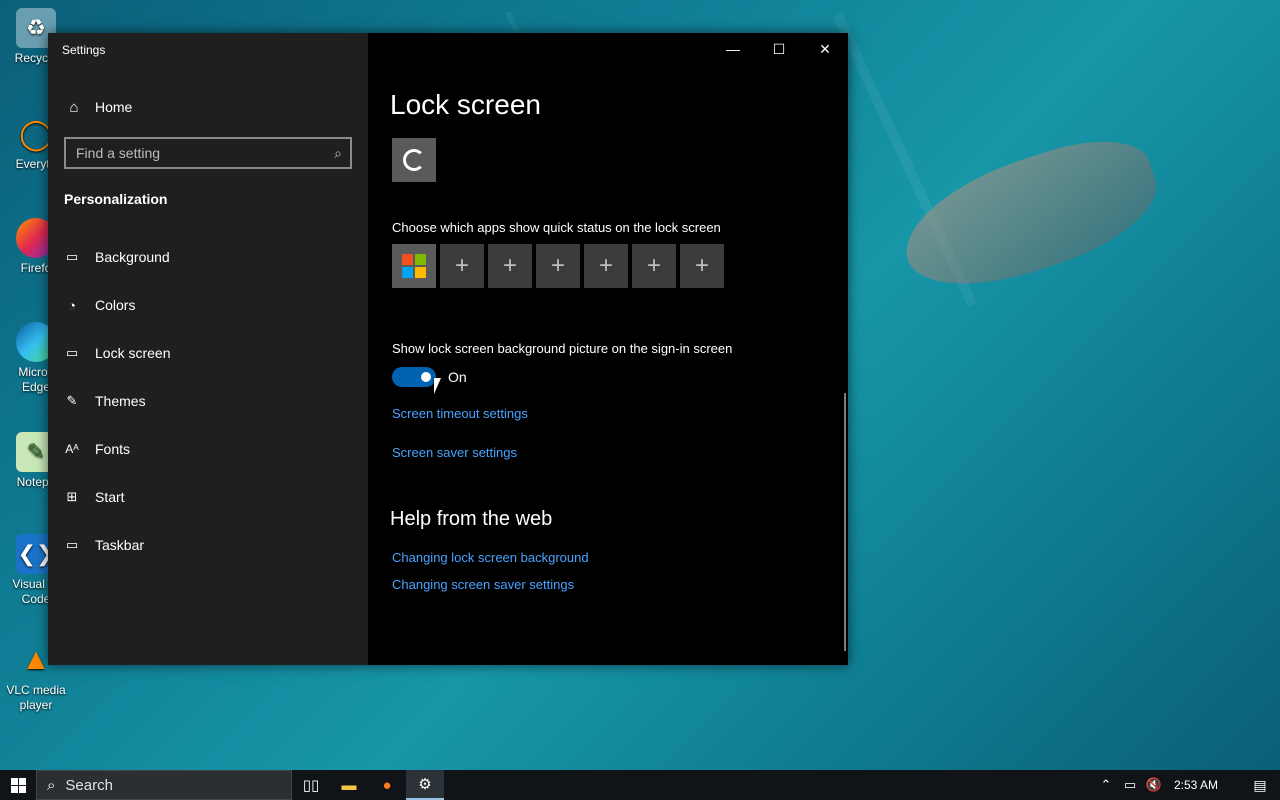 The image size is (1280, 800). I want to click on close-button: ✕, so click(825, 49).